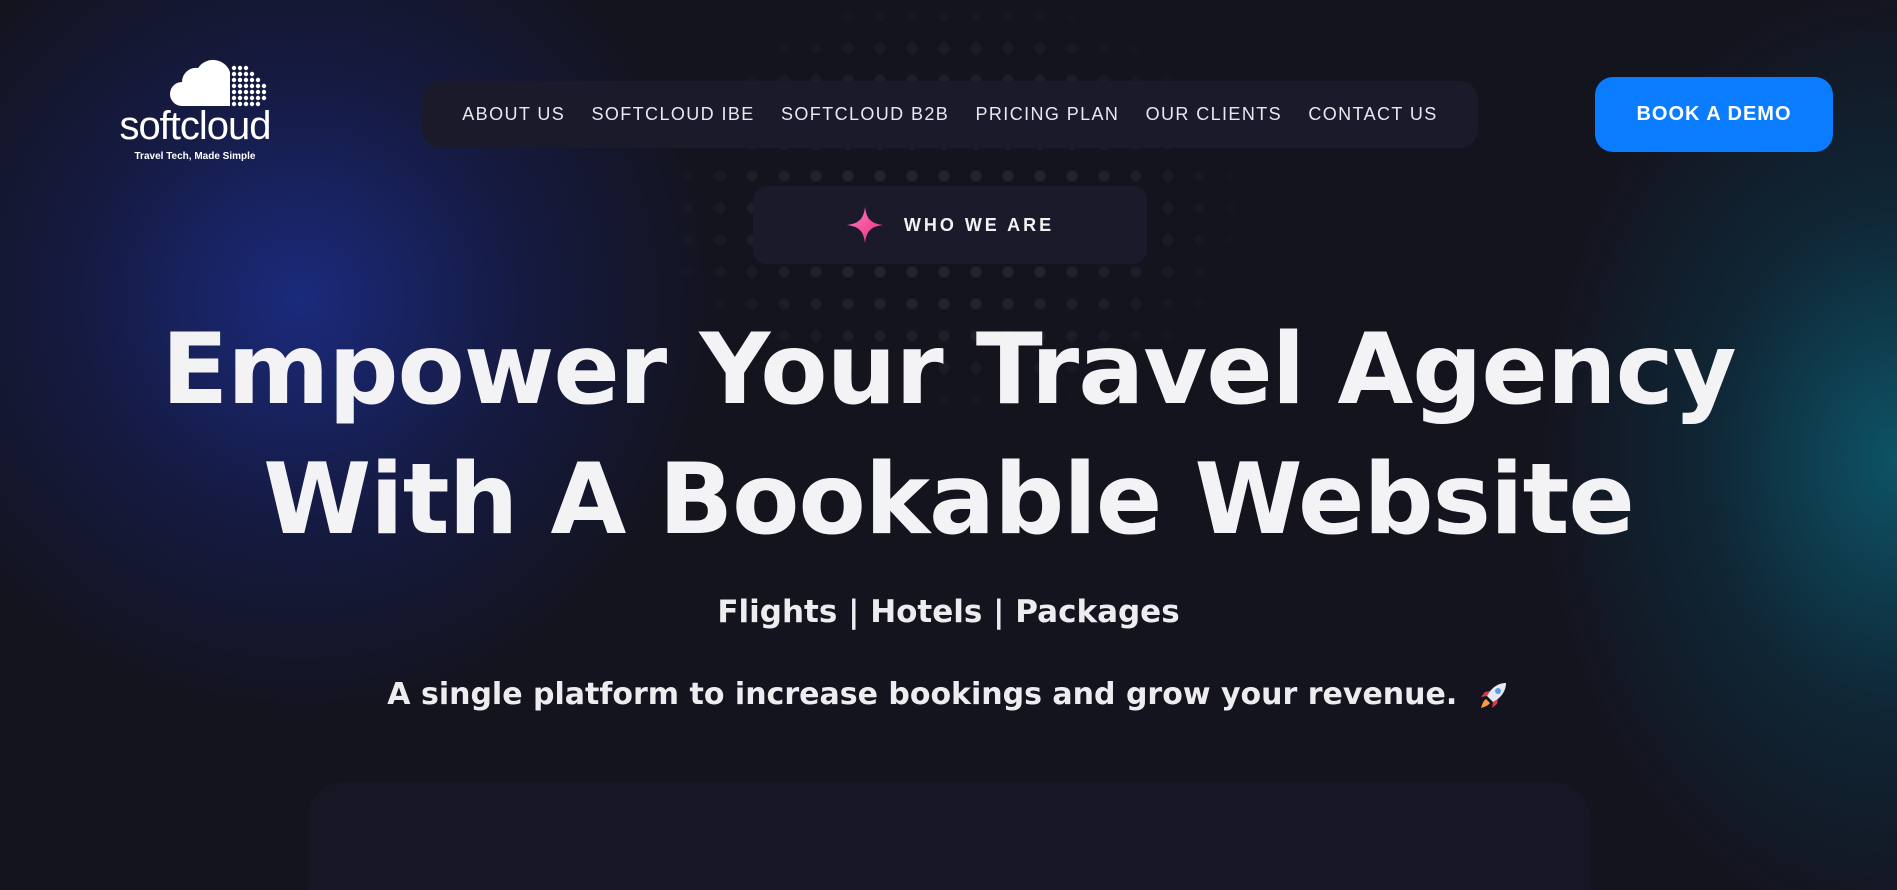  What do you see at coordinates (1372, 114) in the screenshot?
I see `nav-item-contact-us: CONTACT US` at bounding box center [1372, 114].